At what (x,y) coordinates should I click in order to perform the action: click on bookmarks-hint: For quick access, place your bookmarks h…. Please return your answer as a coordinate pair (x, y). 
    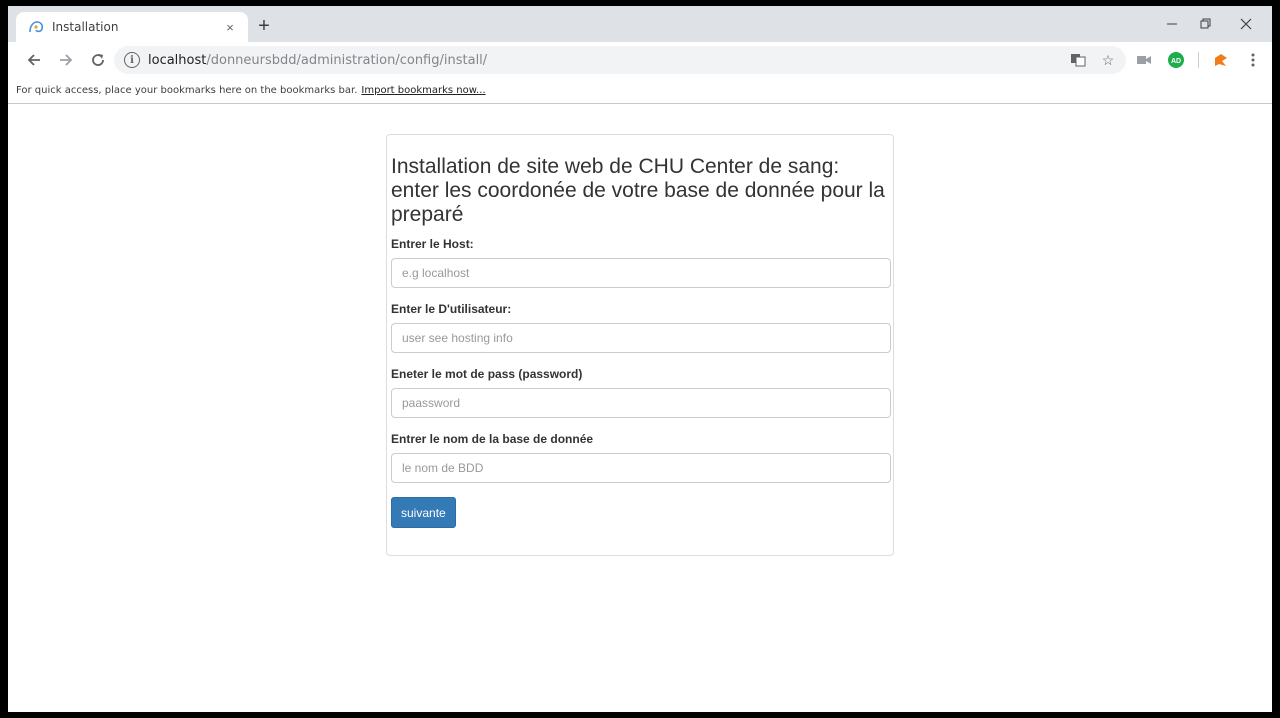
    Looking at the image, I should click on (187, 90).